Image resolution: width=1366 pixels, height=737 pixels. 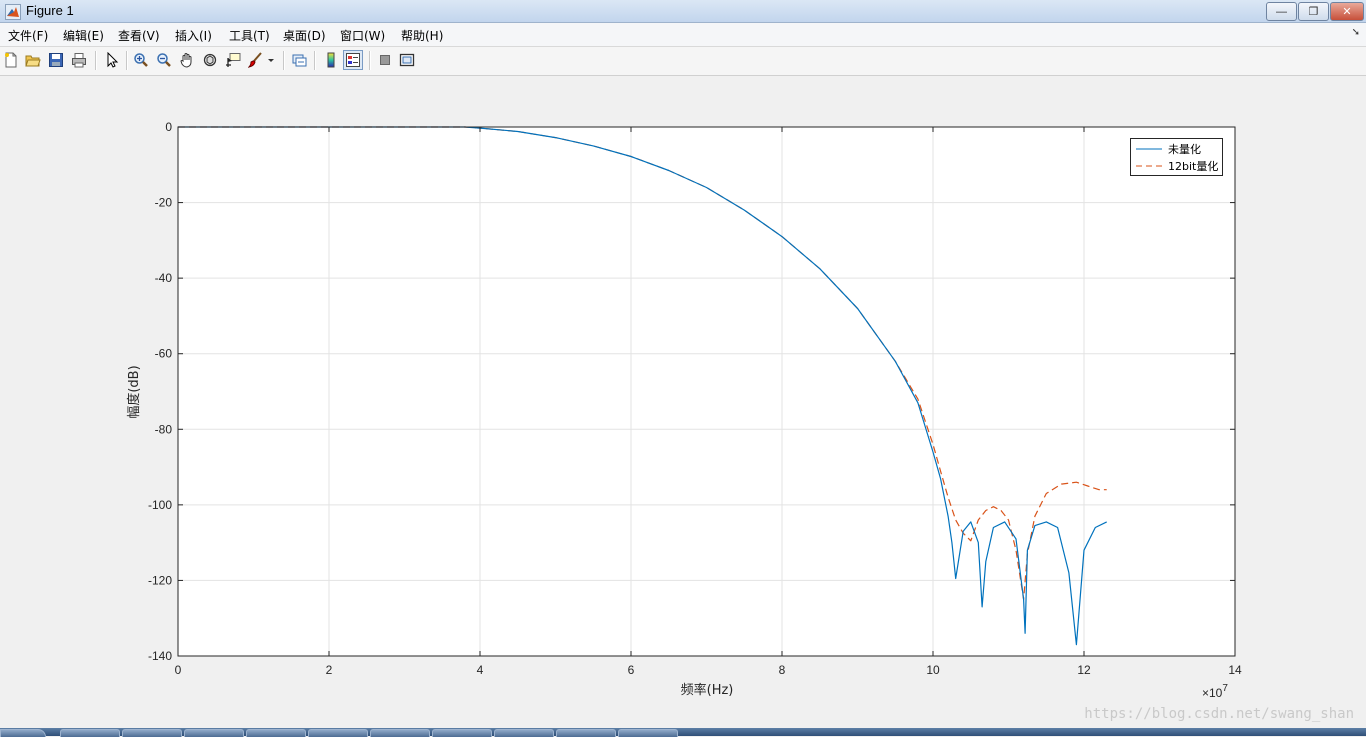 I want to click on minimize-button: —, so click(x=1281, y=11).